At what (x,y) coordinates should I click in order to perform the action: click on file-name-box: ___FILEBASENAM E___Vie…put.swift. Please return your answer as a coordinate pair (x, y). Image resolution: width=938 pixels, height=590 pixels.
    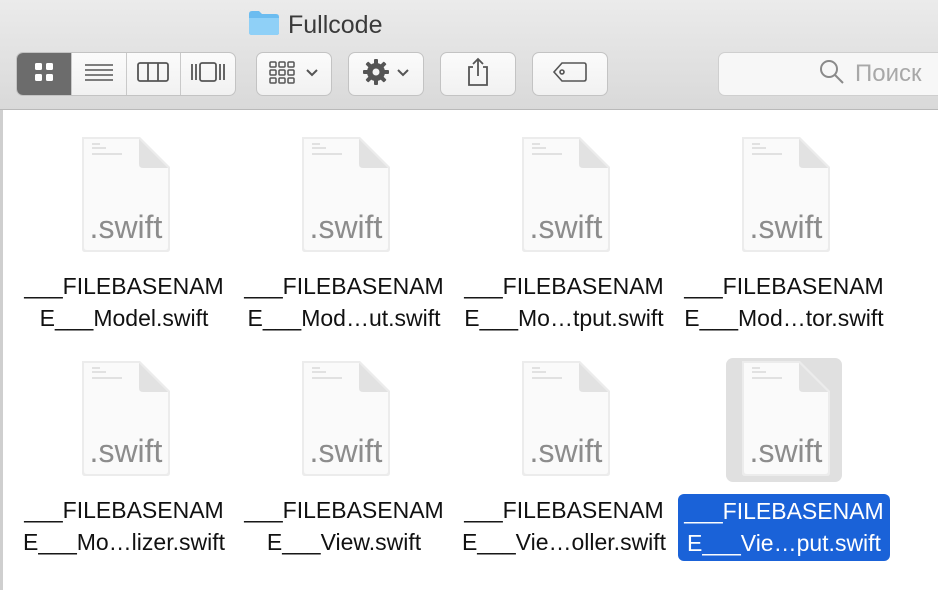
    Looking at the image, I should click on (784, 527).